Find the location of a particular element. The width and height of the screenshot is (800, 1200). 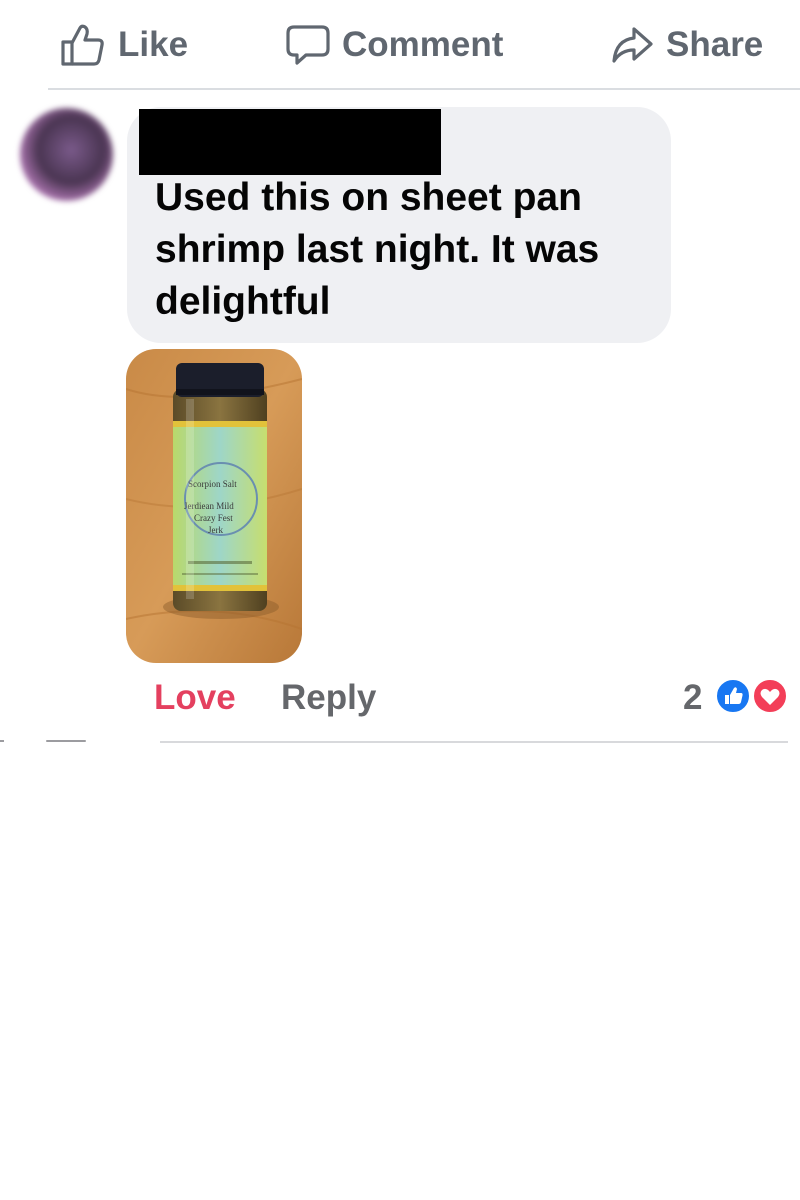

love-reaction-button: Love is located at coordinates (195, 698).